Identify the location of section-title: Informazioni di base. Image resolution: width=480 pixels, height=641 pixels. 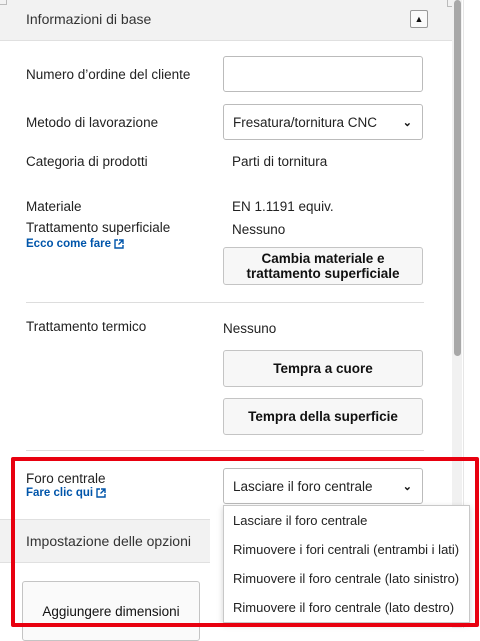
(89, 19).